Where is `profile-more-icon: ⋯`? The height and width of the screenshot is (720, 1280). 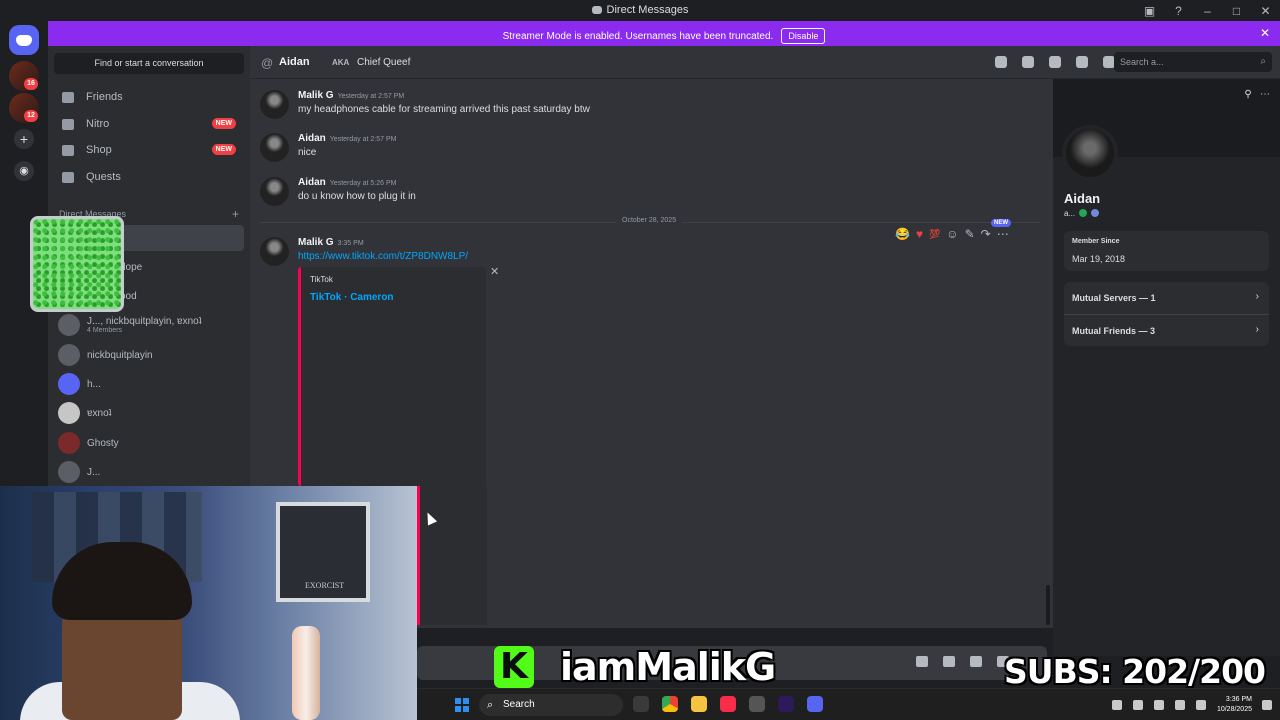 profile-more-icon: ⋯ is located at coordinates (1265, 94).